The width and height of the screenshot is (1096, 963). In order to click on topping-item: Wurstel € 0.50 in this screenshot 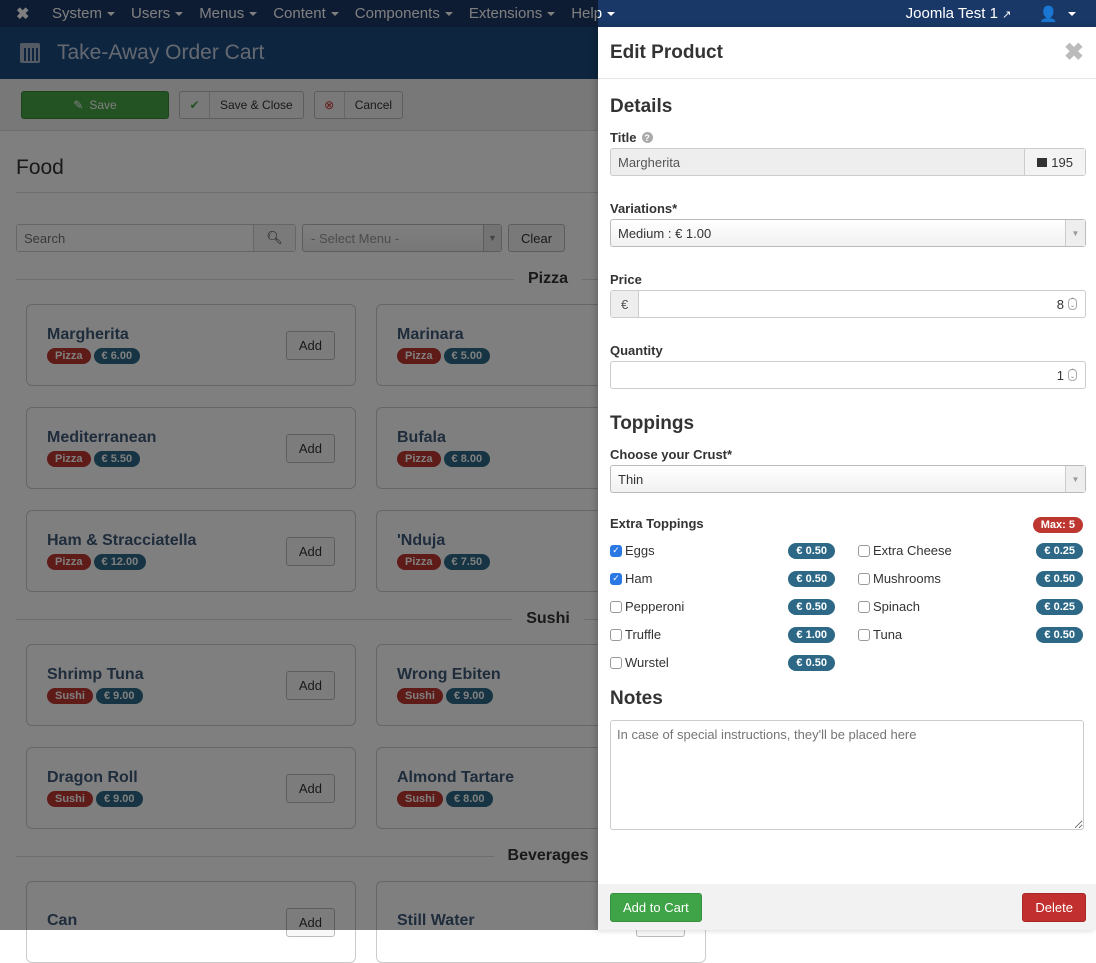, I will do `click(724, 662)`.